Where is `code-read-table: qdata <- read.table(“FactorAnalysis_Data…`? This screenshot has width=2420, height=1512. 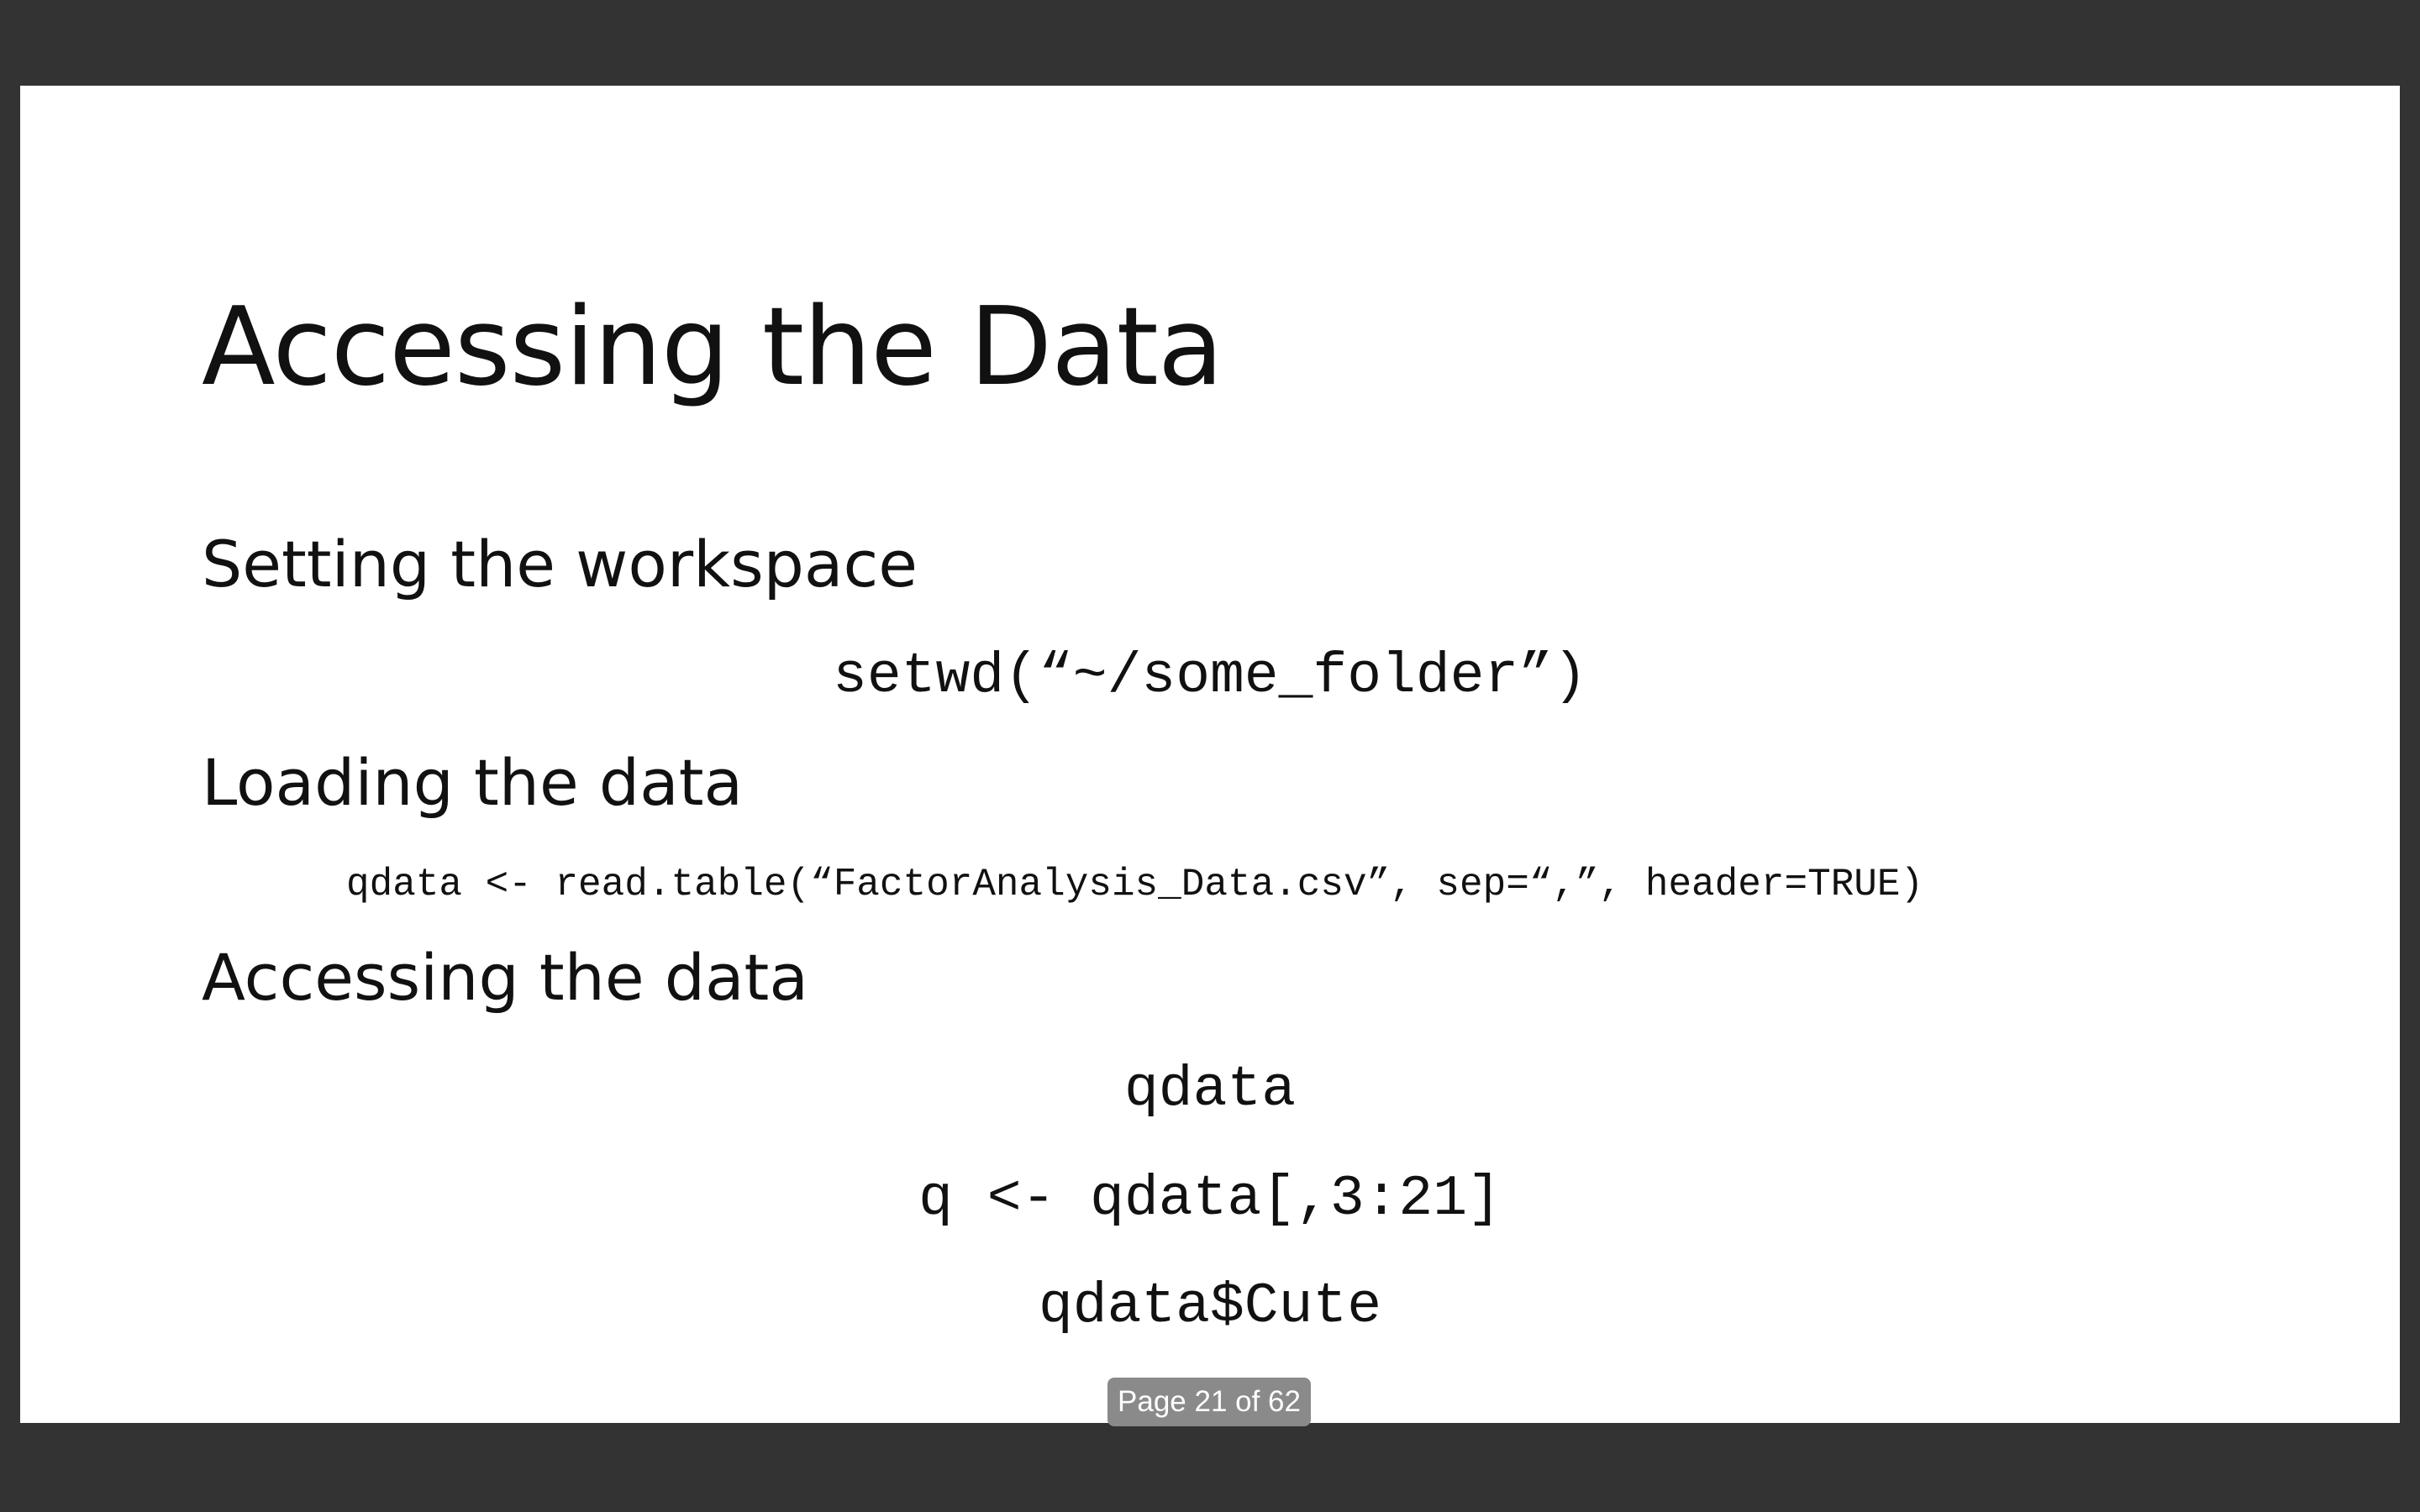
code-read-table: qdata <- read.table(“FactorAnalysis_Data… is located at coordinates (1135, 884).